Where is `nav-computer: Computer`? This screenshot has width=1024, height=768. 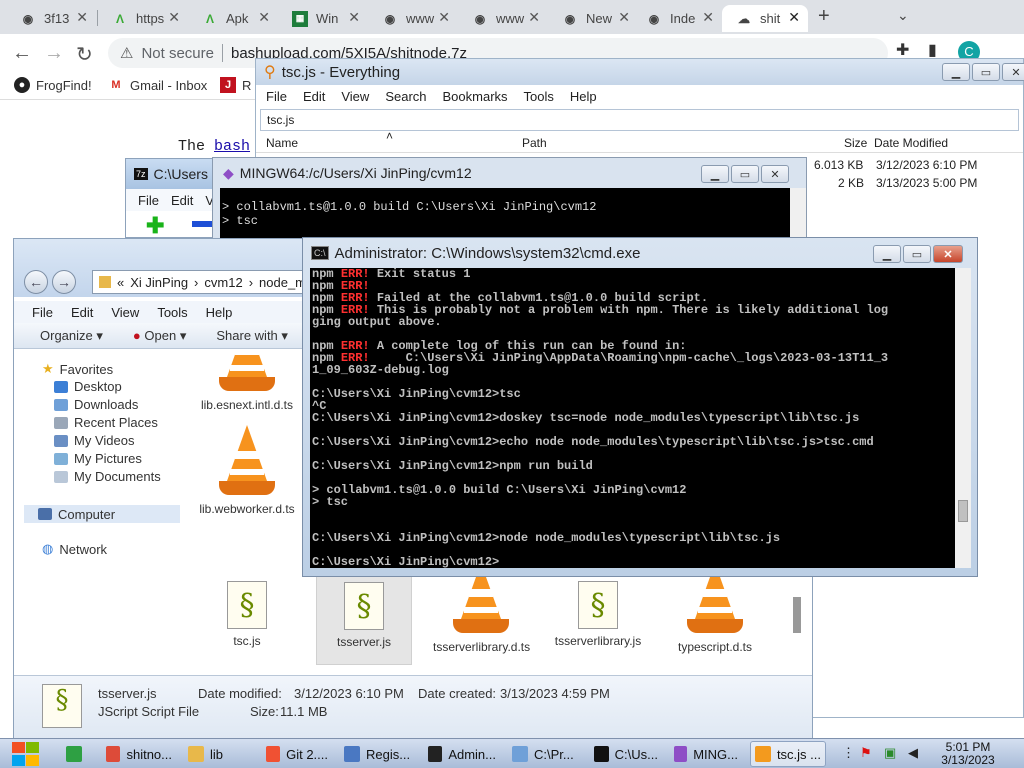
nav-computer: Computer is located at coordinates (102, 514).